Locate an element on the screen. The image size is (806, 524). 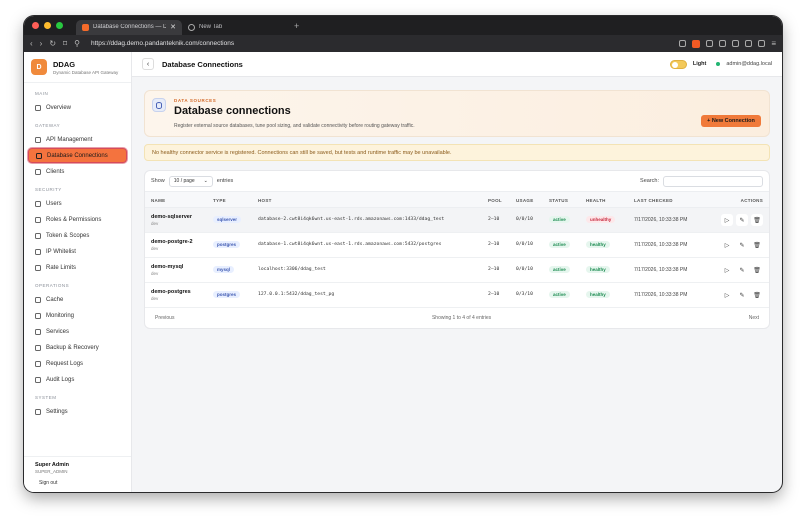
sidebar-toggle-icon is located at coordinates (749, 43).